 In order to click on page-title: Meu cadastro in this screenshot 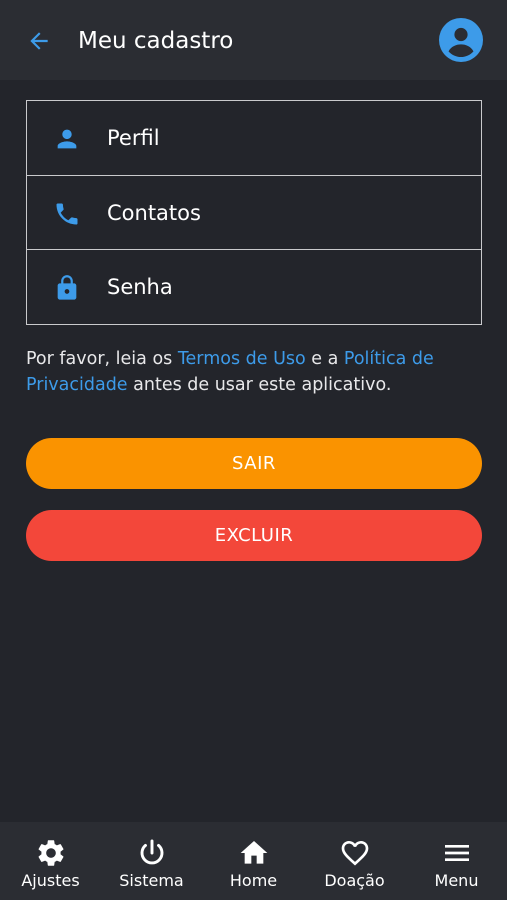, I will do `click(156, 41)`.